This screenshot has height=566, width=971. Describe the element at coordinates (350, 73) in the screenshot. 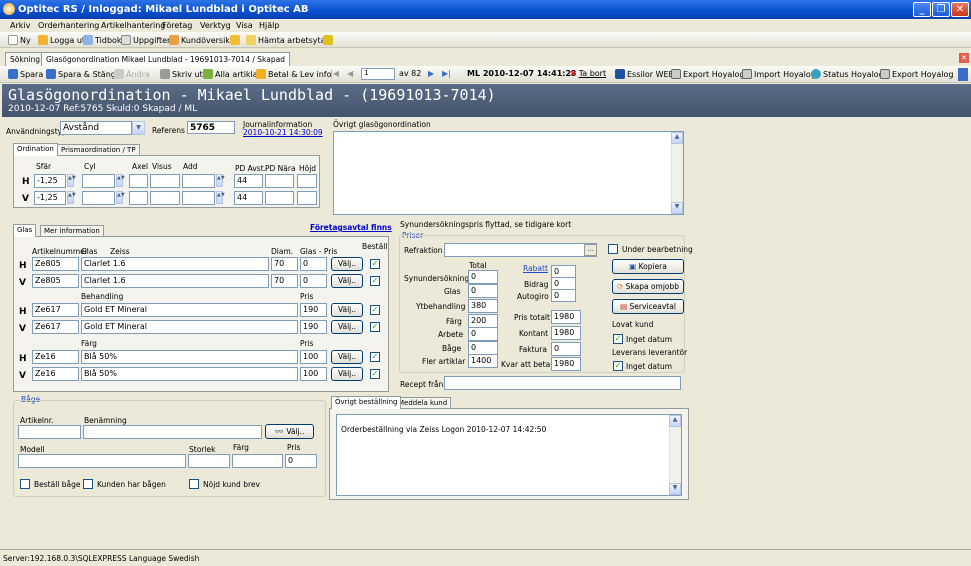

I see `nav-prev-button: ◀` at that location.